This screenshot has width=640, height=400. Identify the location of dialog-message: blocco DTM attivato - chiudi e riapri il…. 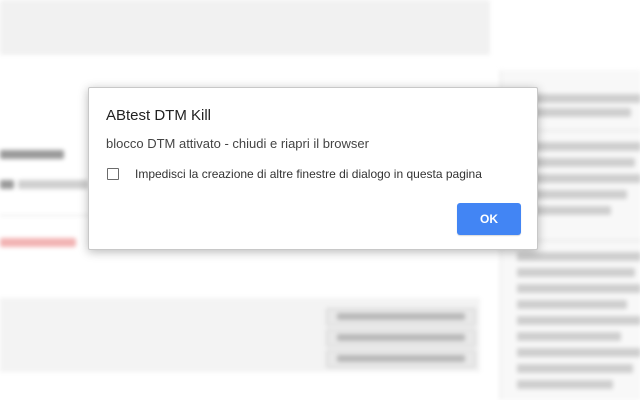
(237, 143).